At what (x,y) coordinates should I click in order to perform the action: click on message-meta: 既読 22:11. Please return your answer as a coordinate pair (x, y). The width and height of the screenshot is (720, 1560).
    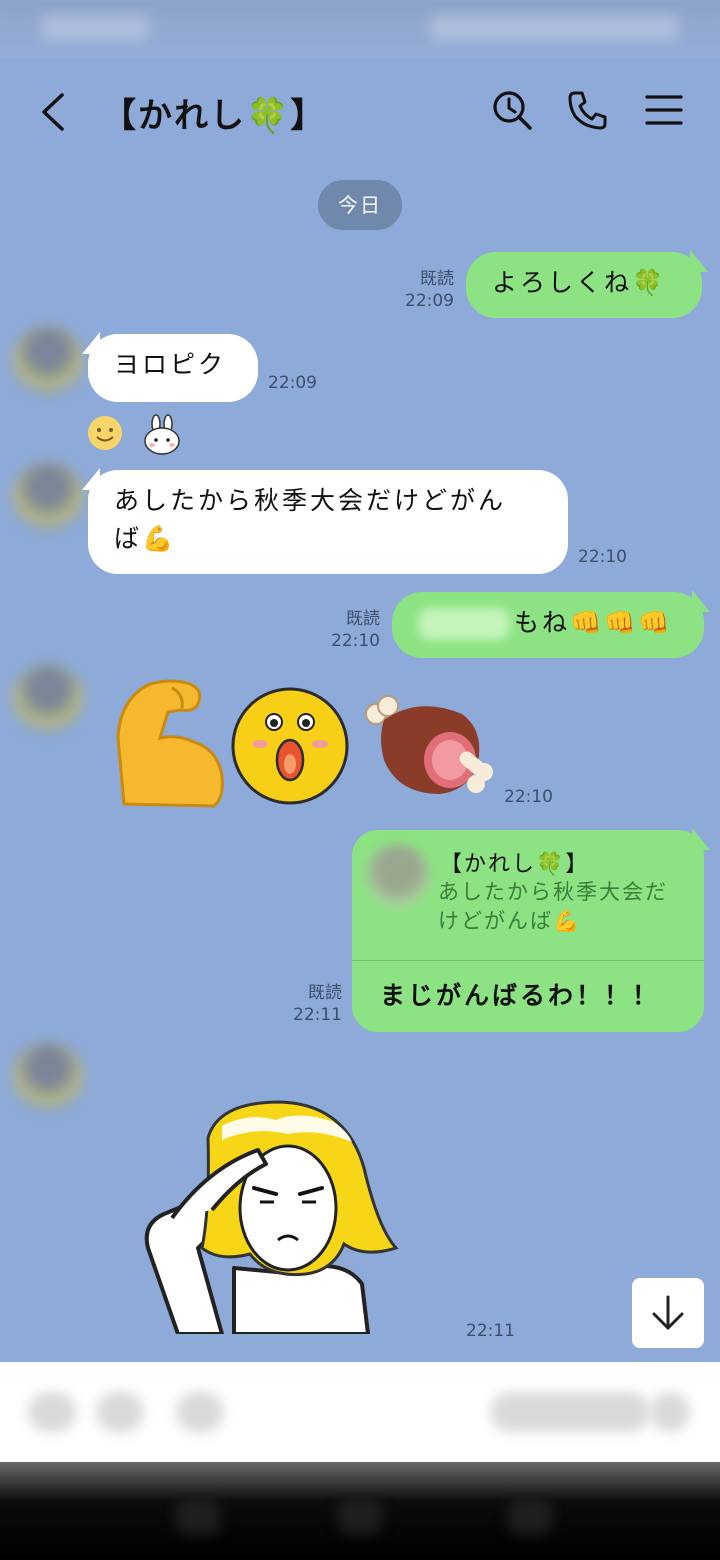
    Looking at the image, I should click on (313, 1004).